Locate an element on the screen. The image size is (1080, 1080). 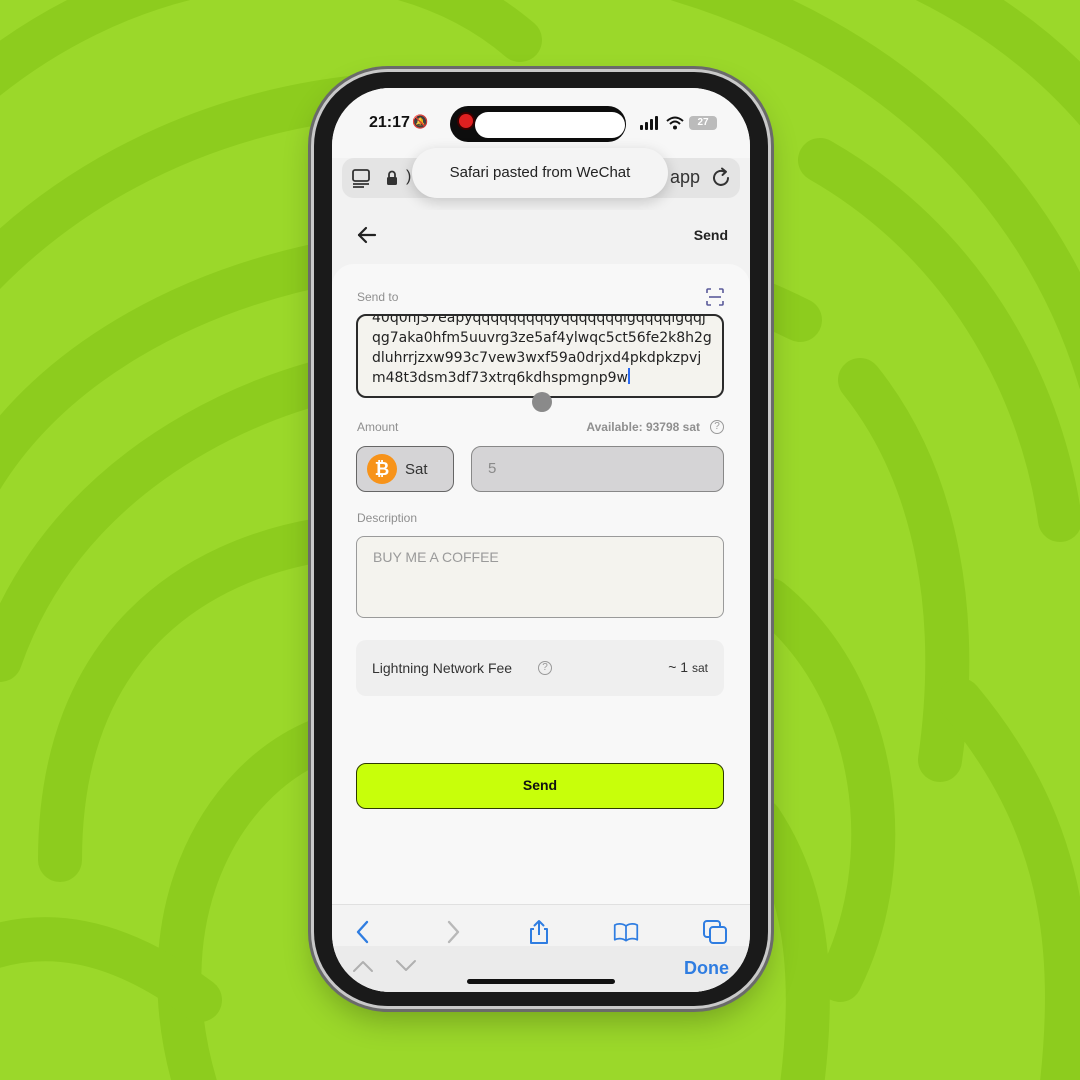
fee-help-icon: ? is located at coordinates (545, 668).